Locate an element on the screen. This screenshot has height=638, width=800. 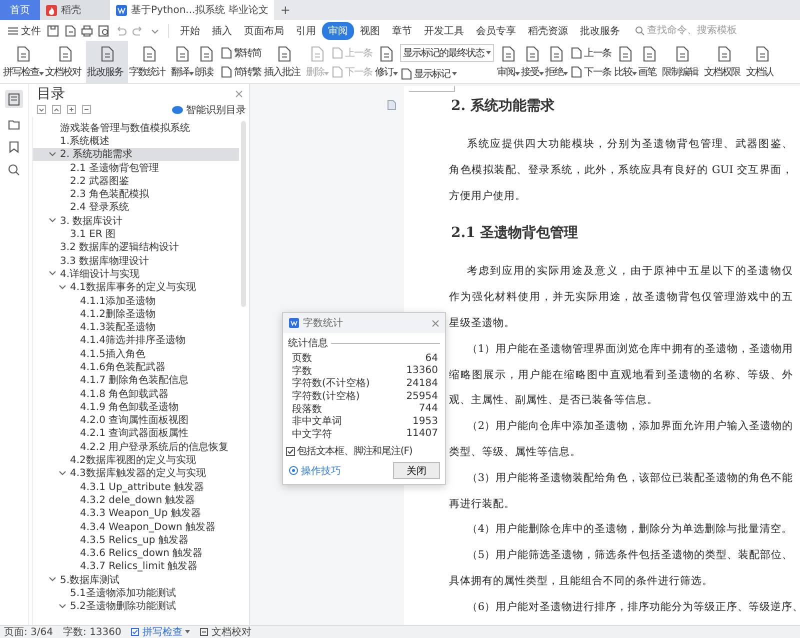
ribbon-button: 翻译 is located at coordinates (182, 62).